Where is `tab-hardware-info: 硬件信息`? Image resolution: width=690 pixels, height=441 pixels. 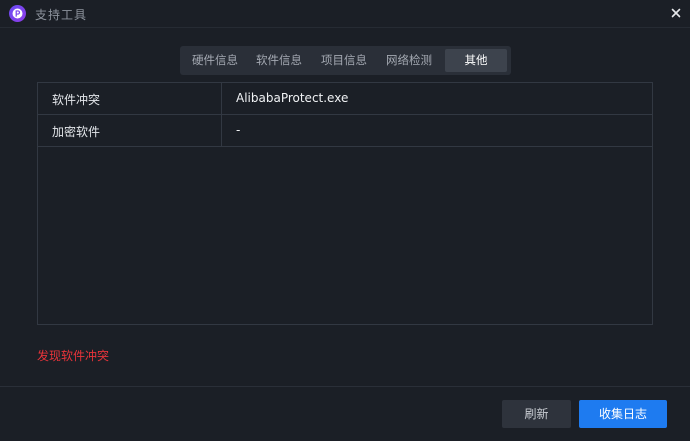
tab-hardware-info: 硬件信息 is located at coordinates (215, 60).